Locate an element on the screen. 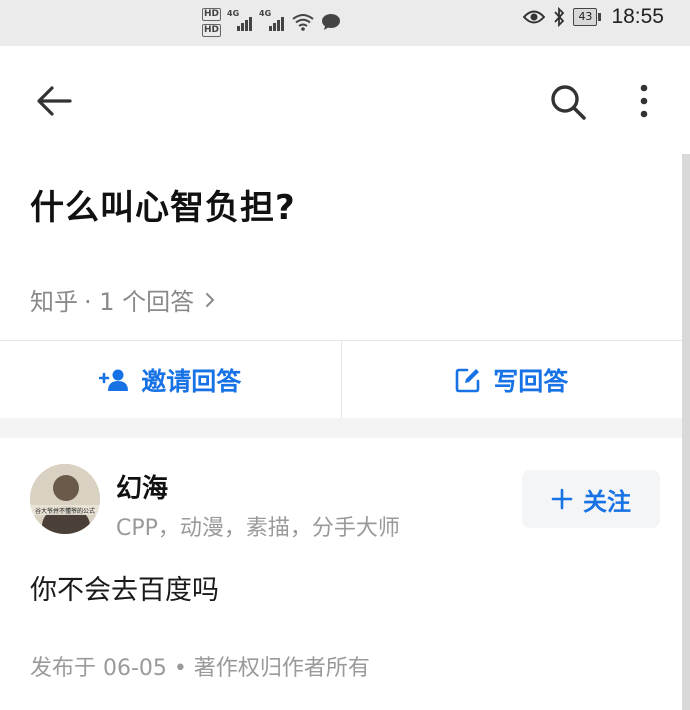  write-answer-button: 写回答 is located at coordinates (512, 380).